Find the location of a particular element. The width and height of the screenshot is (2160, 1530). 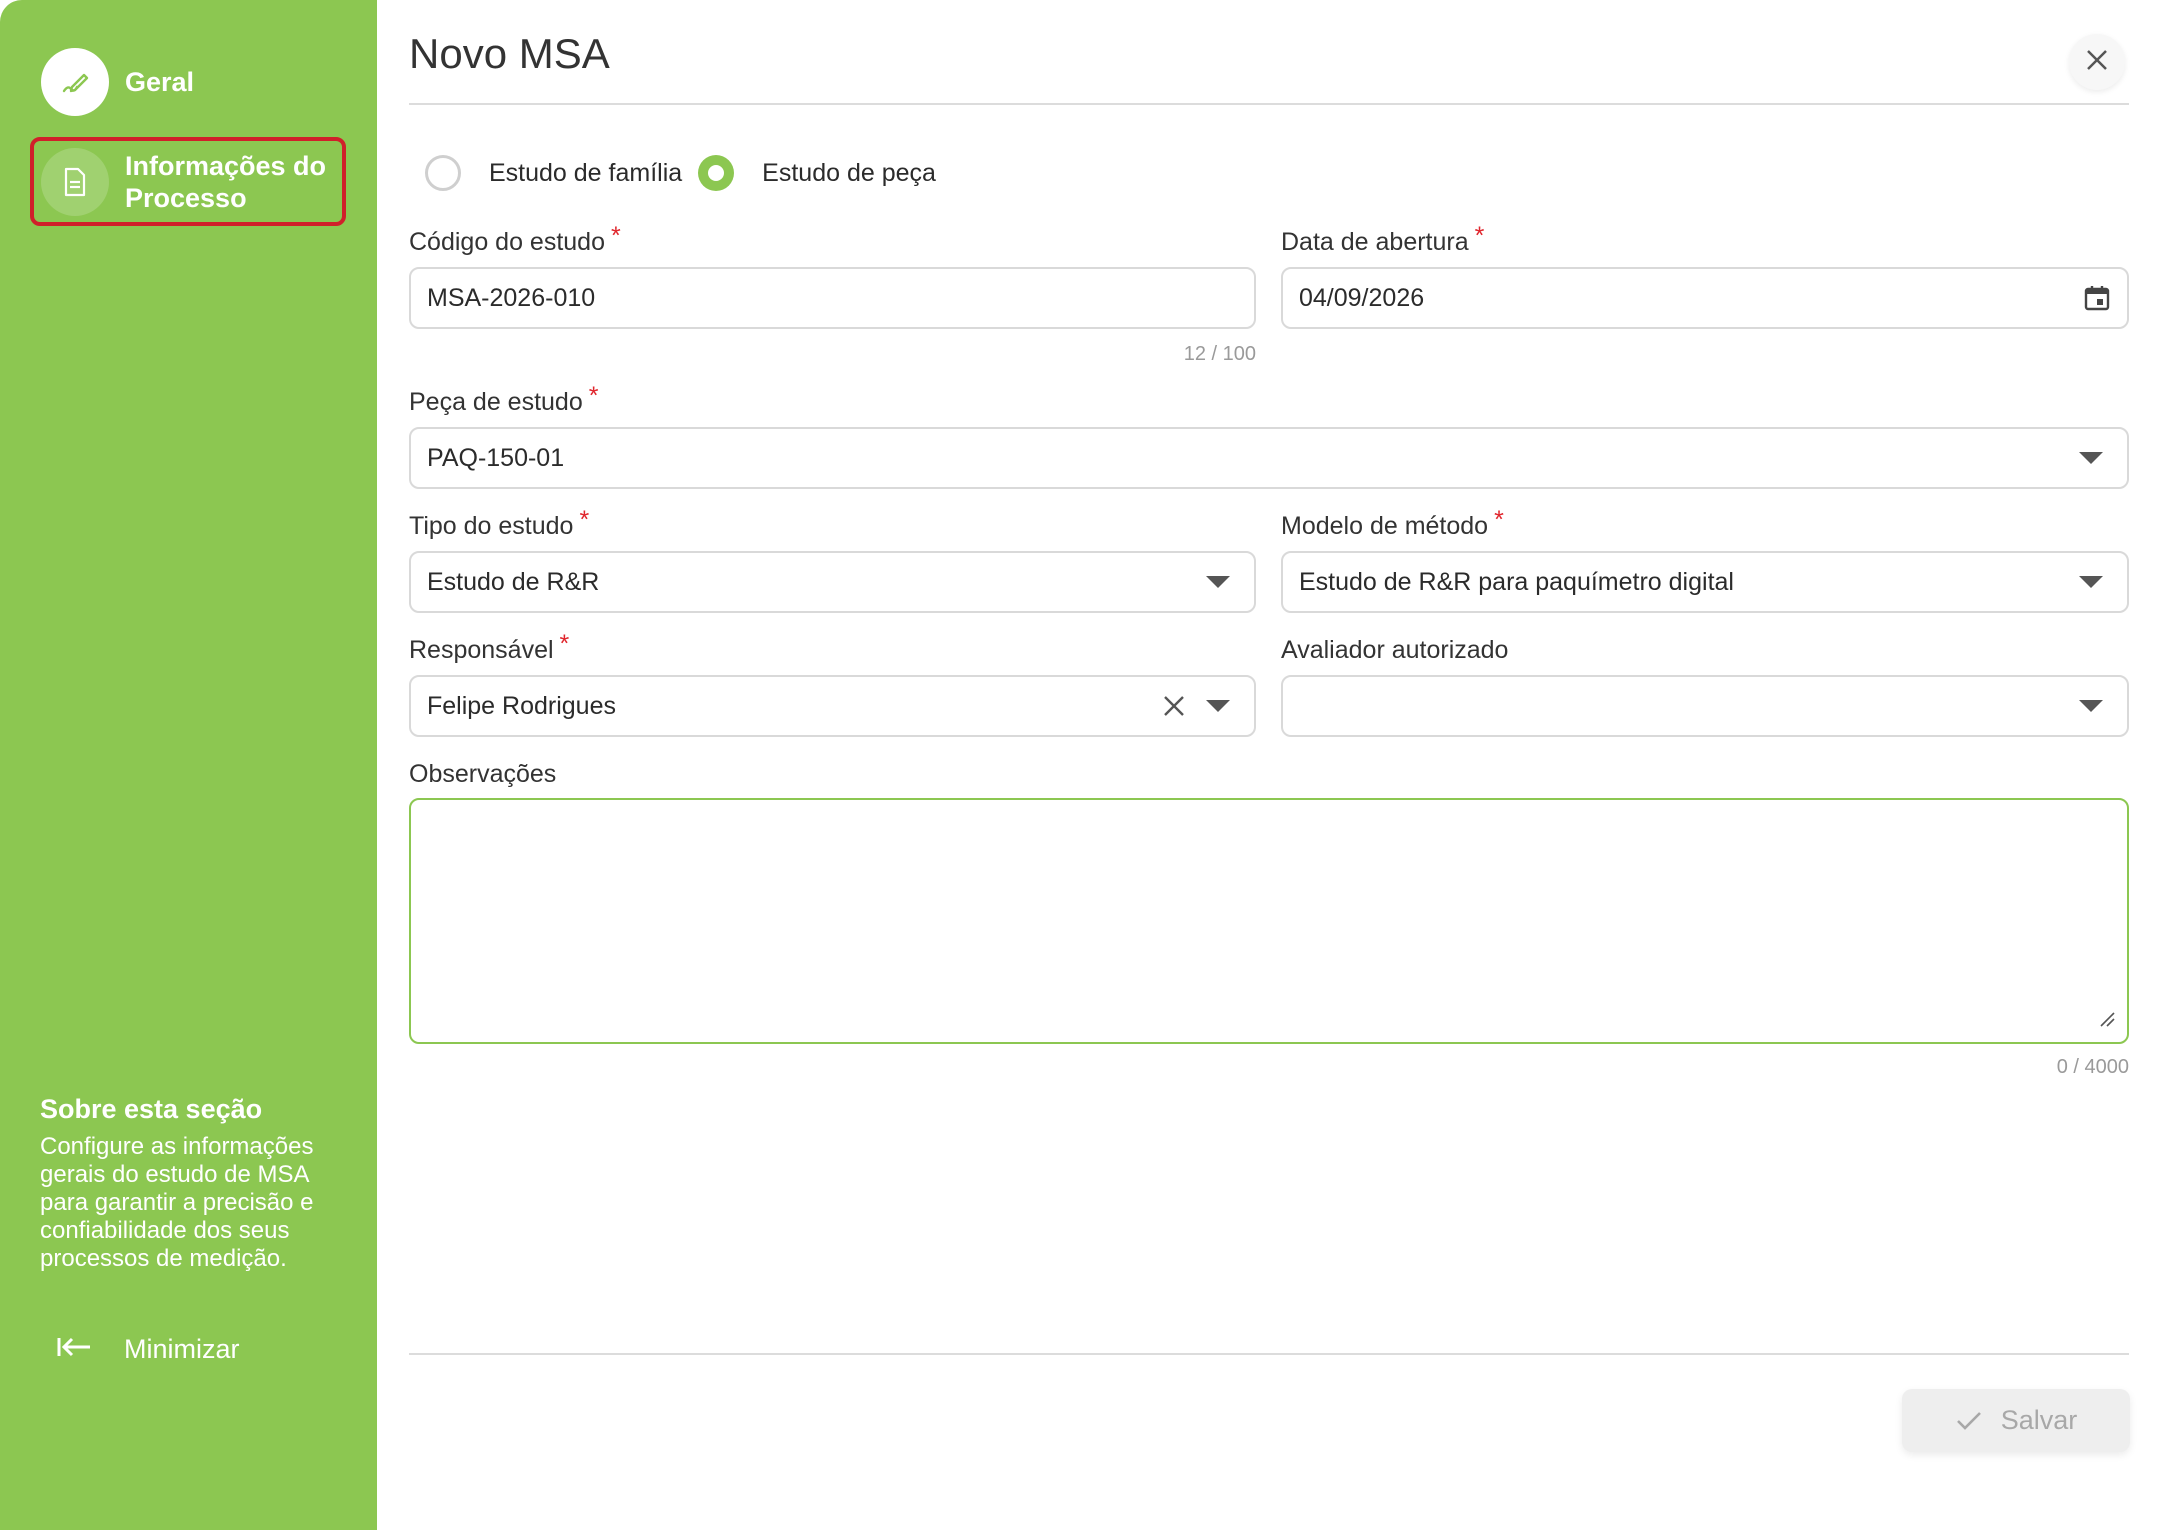

radio-estudo-peca is located at coordinates (716, 173).